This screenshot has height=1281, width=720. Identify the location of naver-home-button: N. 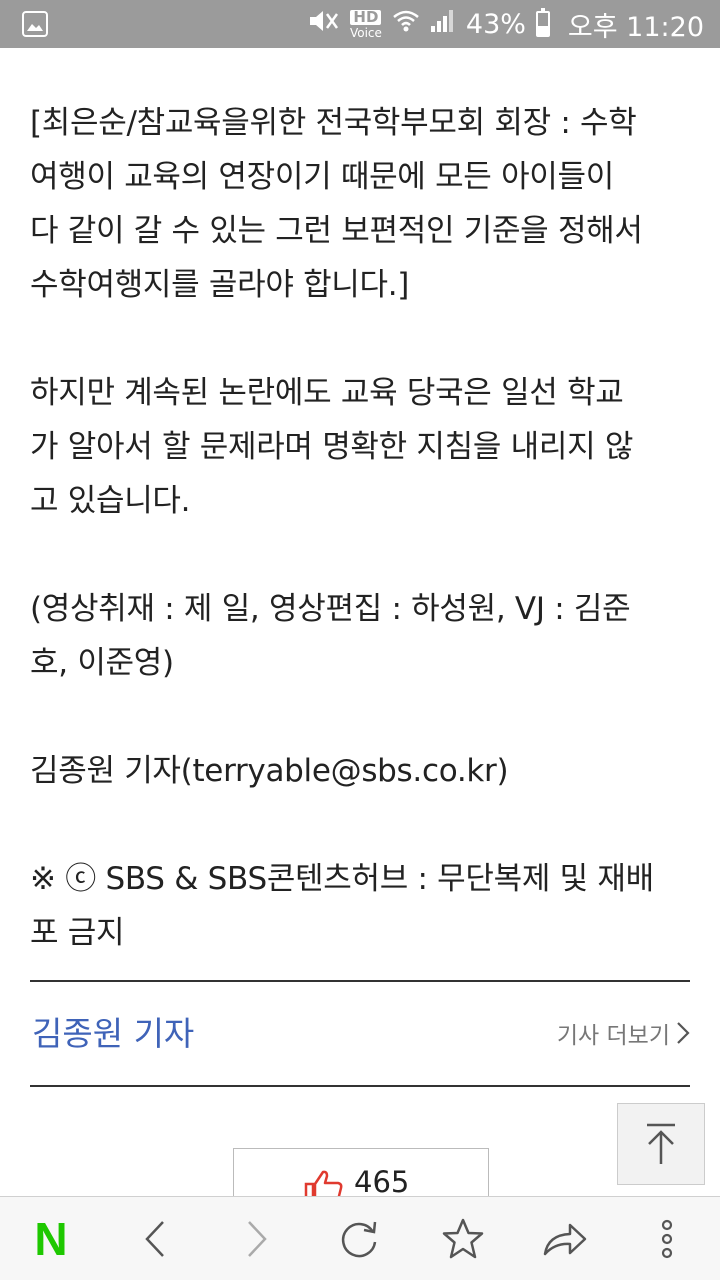
(51, 1239).